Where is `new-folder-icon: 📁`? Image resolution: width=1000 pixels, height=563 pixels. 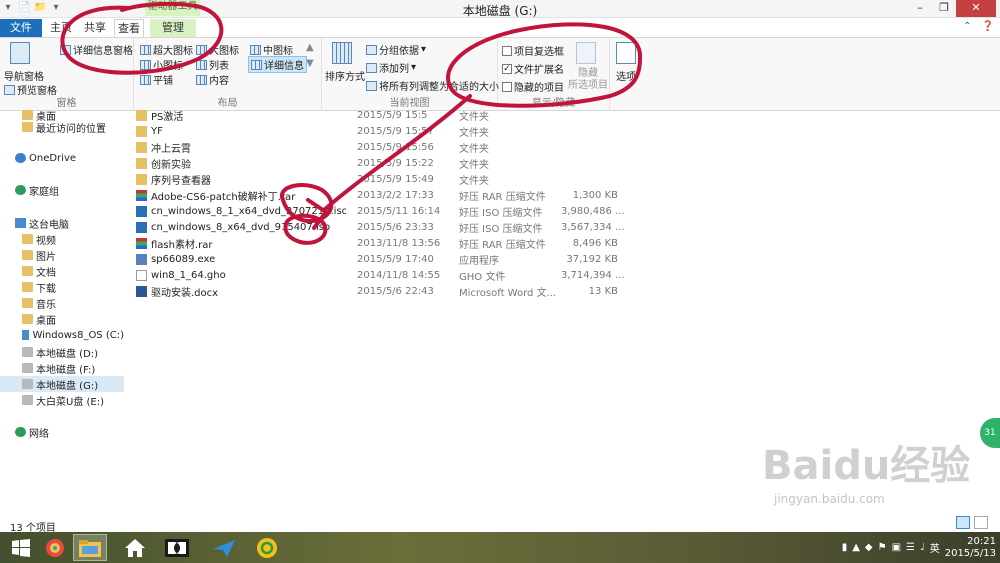 new-folder-icon: 📁 is located at coordinates (40, 8).